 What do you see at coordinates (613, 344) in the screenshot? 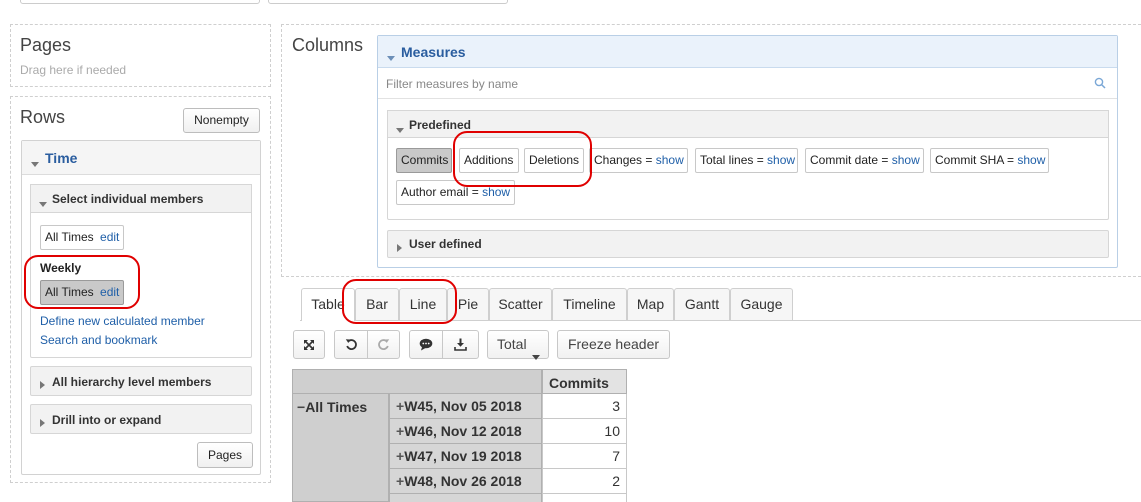
I see `freeze-header-button: Freeze header` at bounding box center [613, 344].